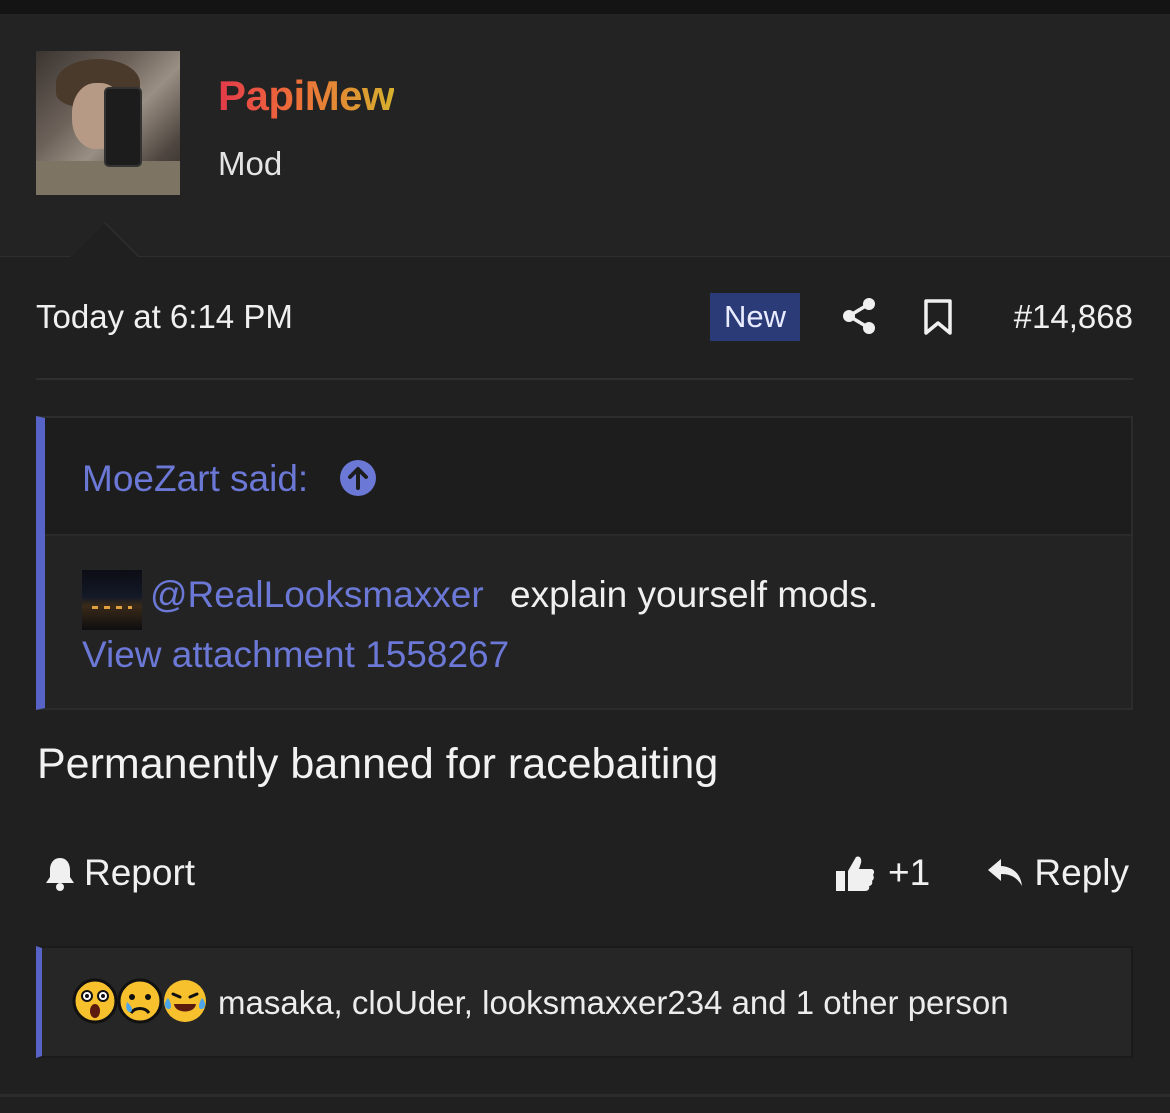  Describe the element at coordinates (164, 317) in the screenshot. I see `post-timestamp: Today at 6:14 PM` at that location.